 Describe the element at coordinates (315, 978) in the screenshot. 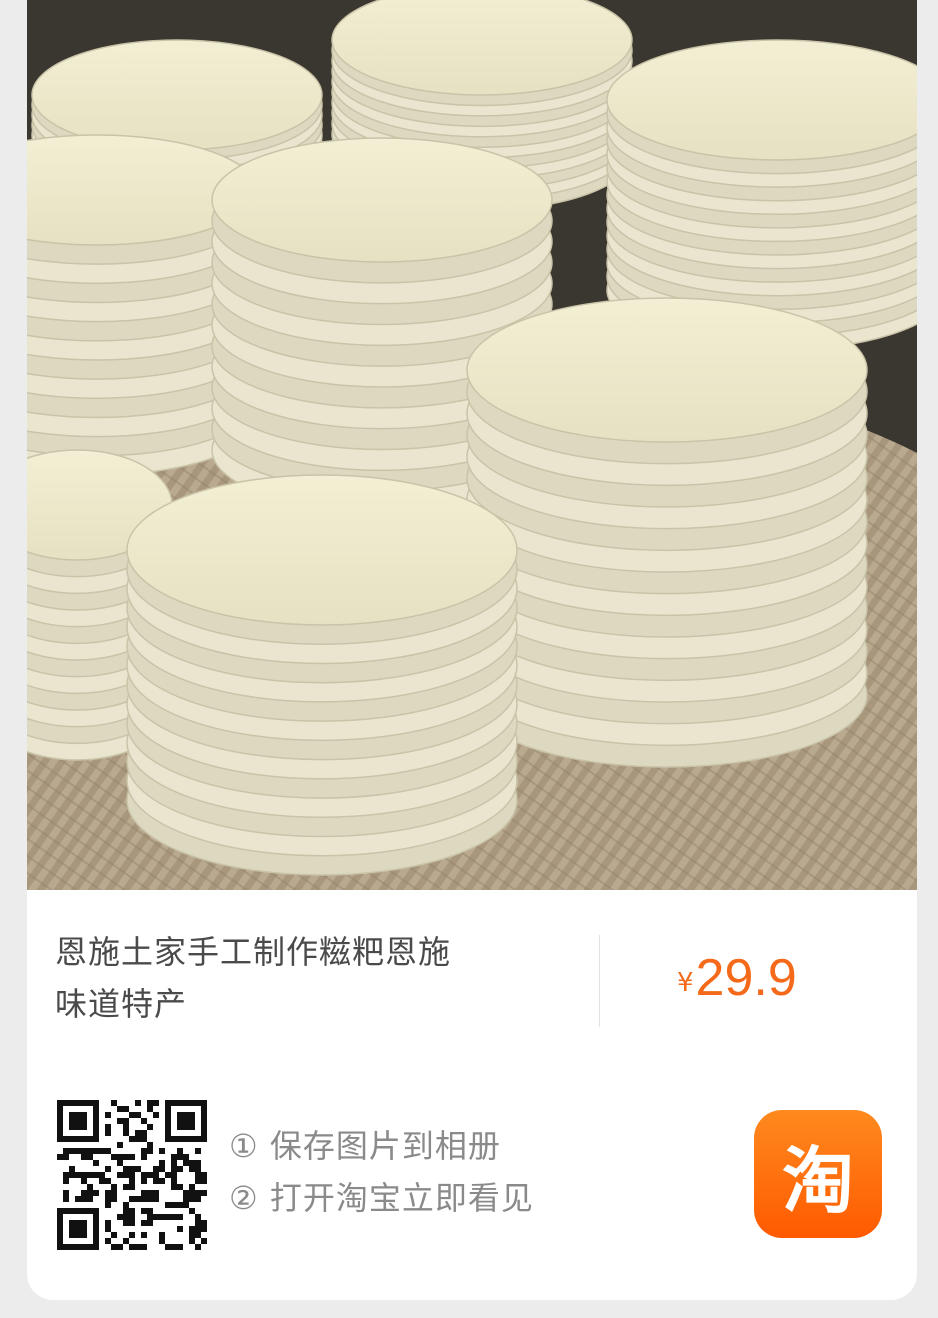

I see `product-title: 恩施土家手工制作糍粑恩施 味道特产` at that location.